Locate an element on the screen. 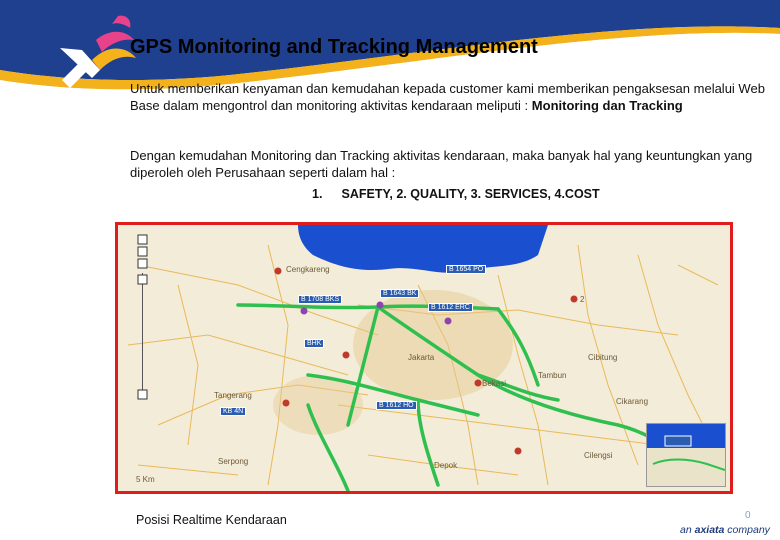 The width and height of the screenshot is (780, 540). company-brand: axiata is located at coordinates (709, 530).